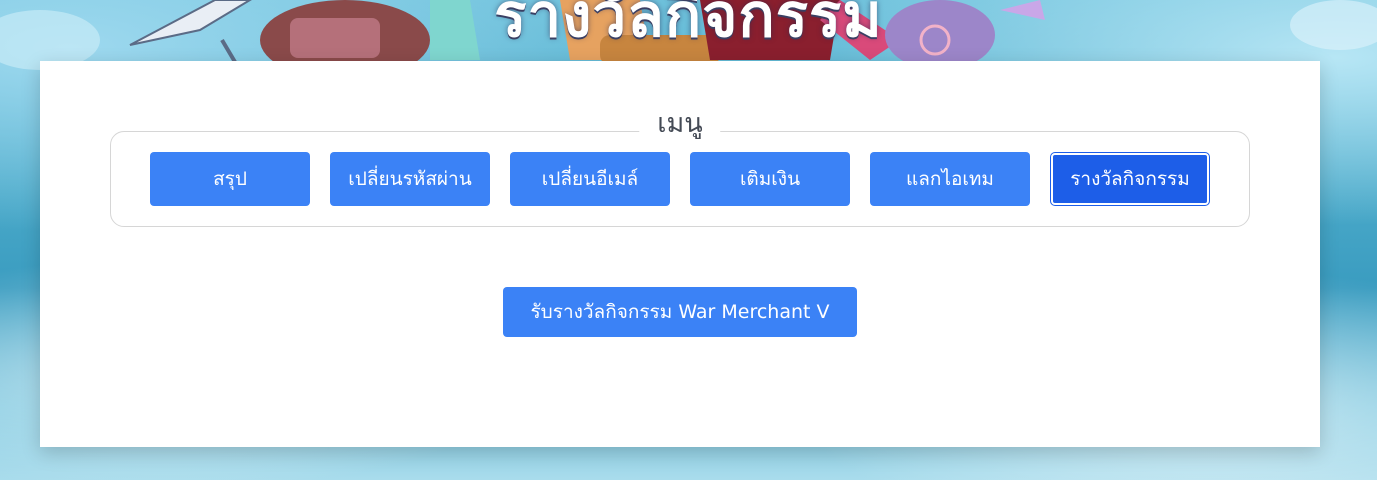 The width and height of the screenshot is (1377, 480). What do you see at coordinates (1130, 179) in the screenshot?
I see `menu-button-event-rewards: รางวัลกิจกรรม` at bounding box center [1130, 179].